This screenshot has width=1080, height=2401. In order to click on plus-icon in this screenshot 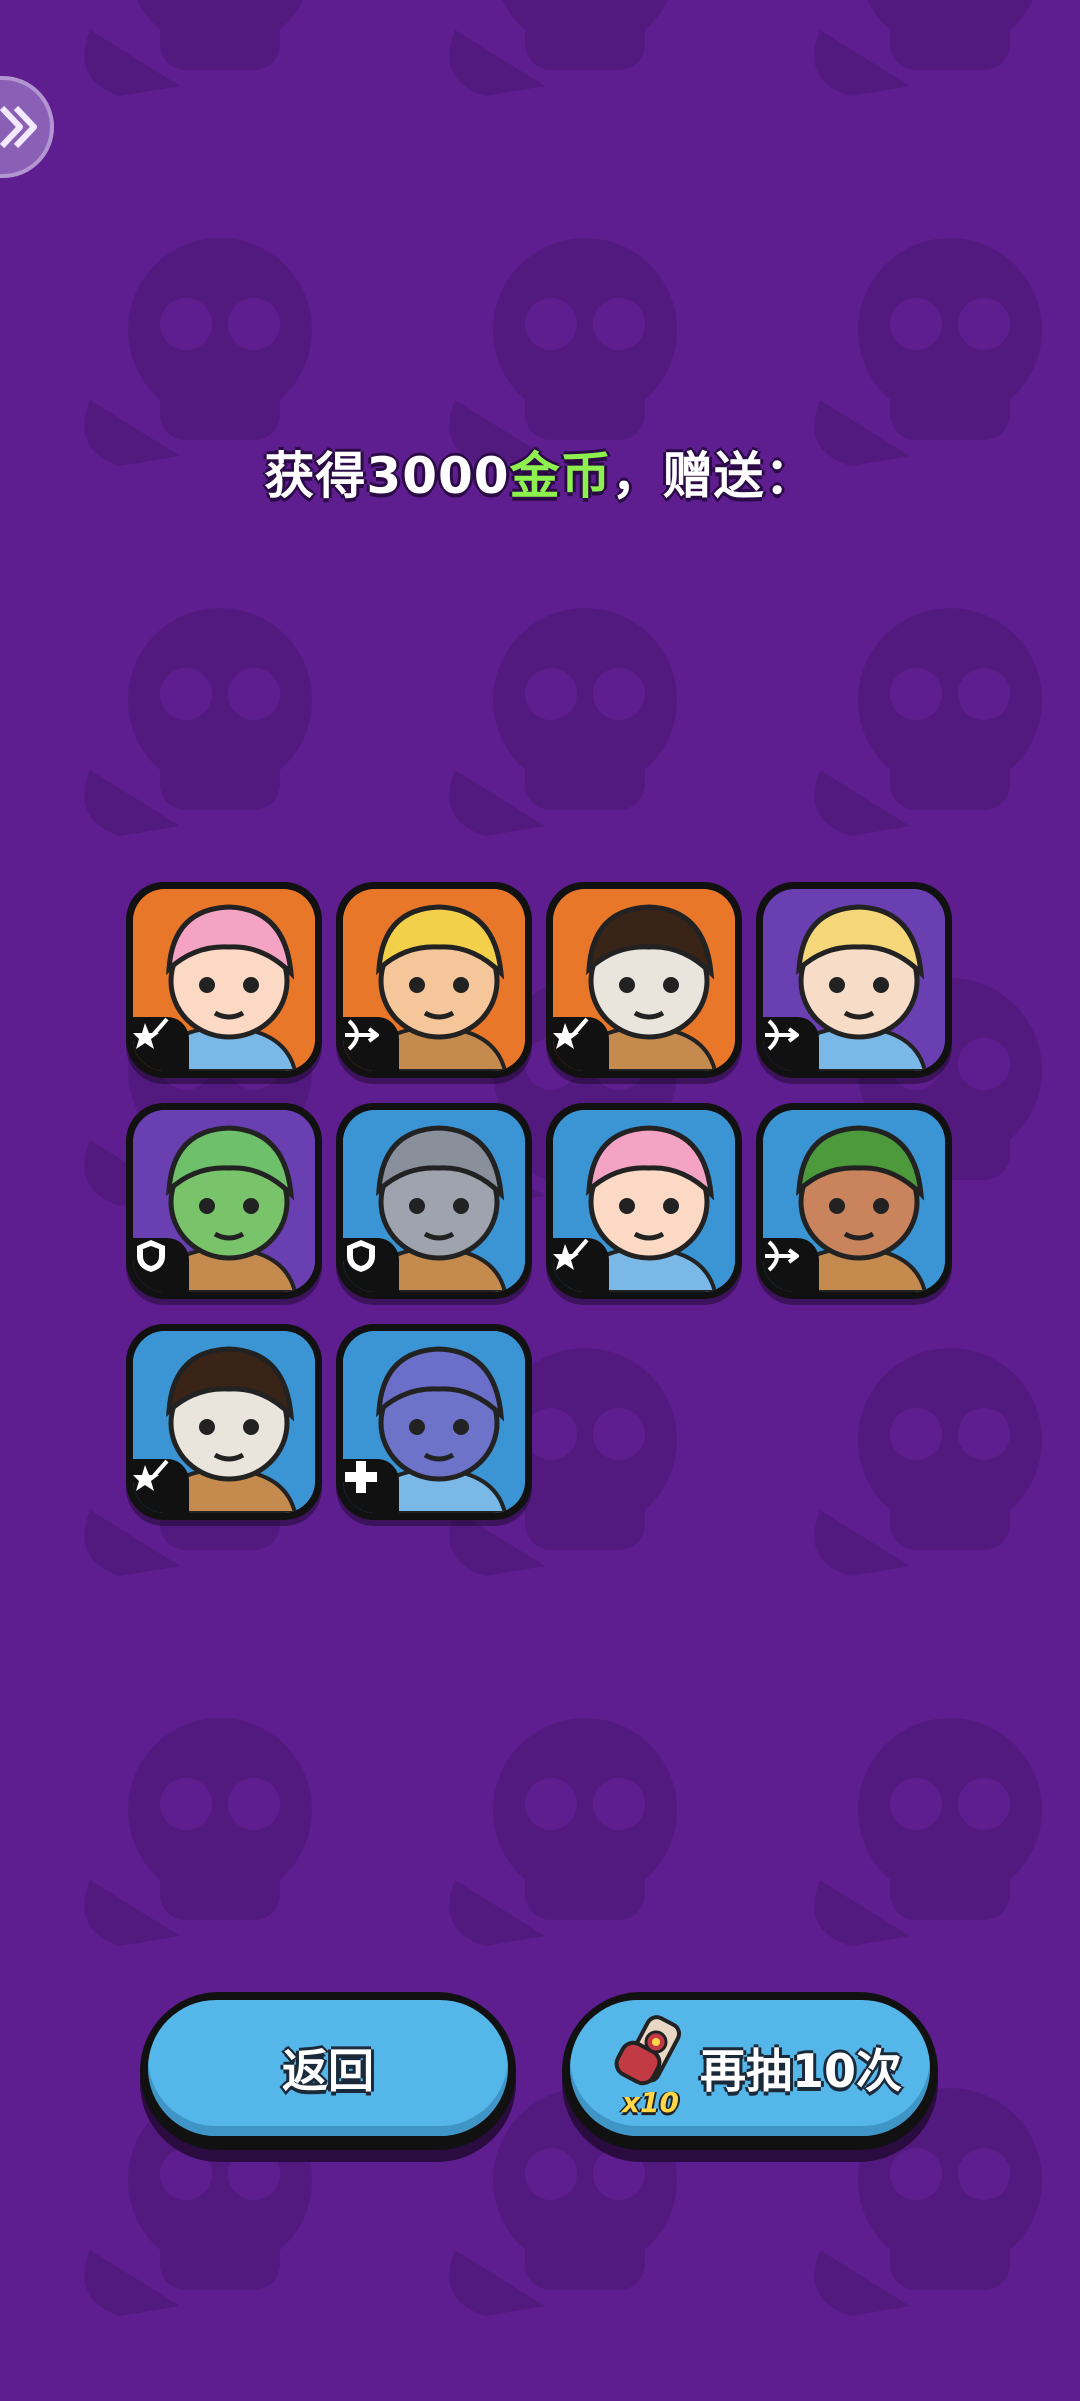, I will do `click(361, 1477)`.